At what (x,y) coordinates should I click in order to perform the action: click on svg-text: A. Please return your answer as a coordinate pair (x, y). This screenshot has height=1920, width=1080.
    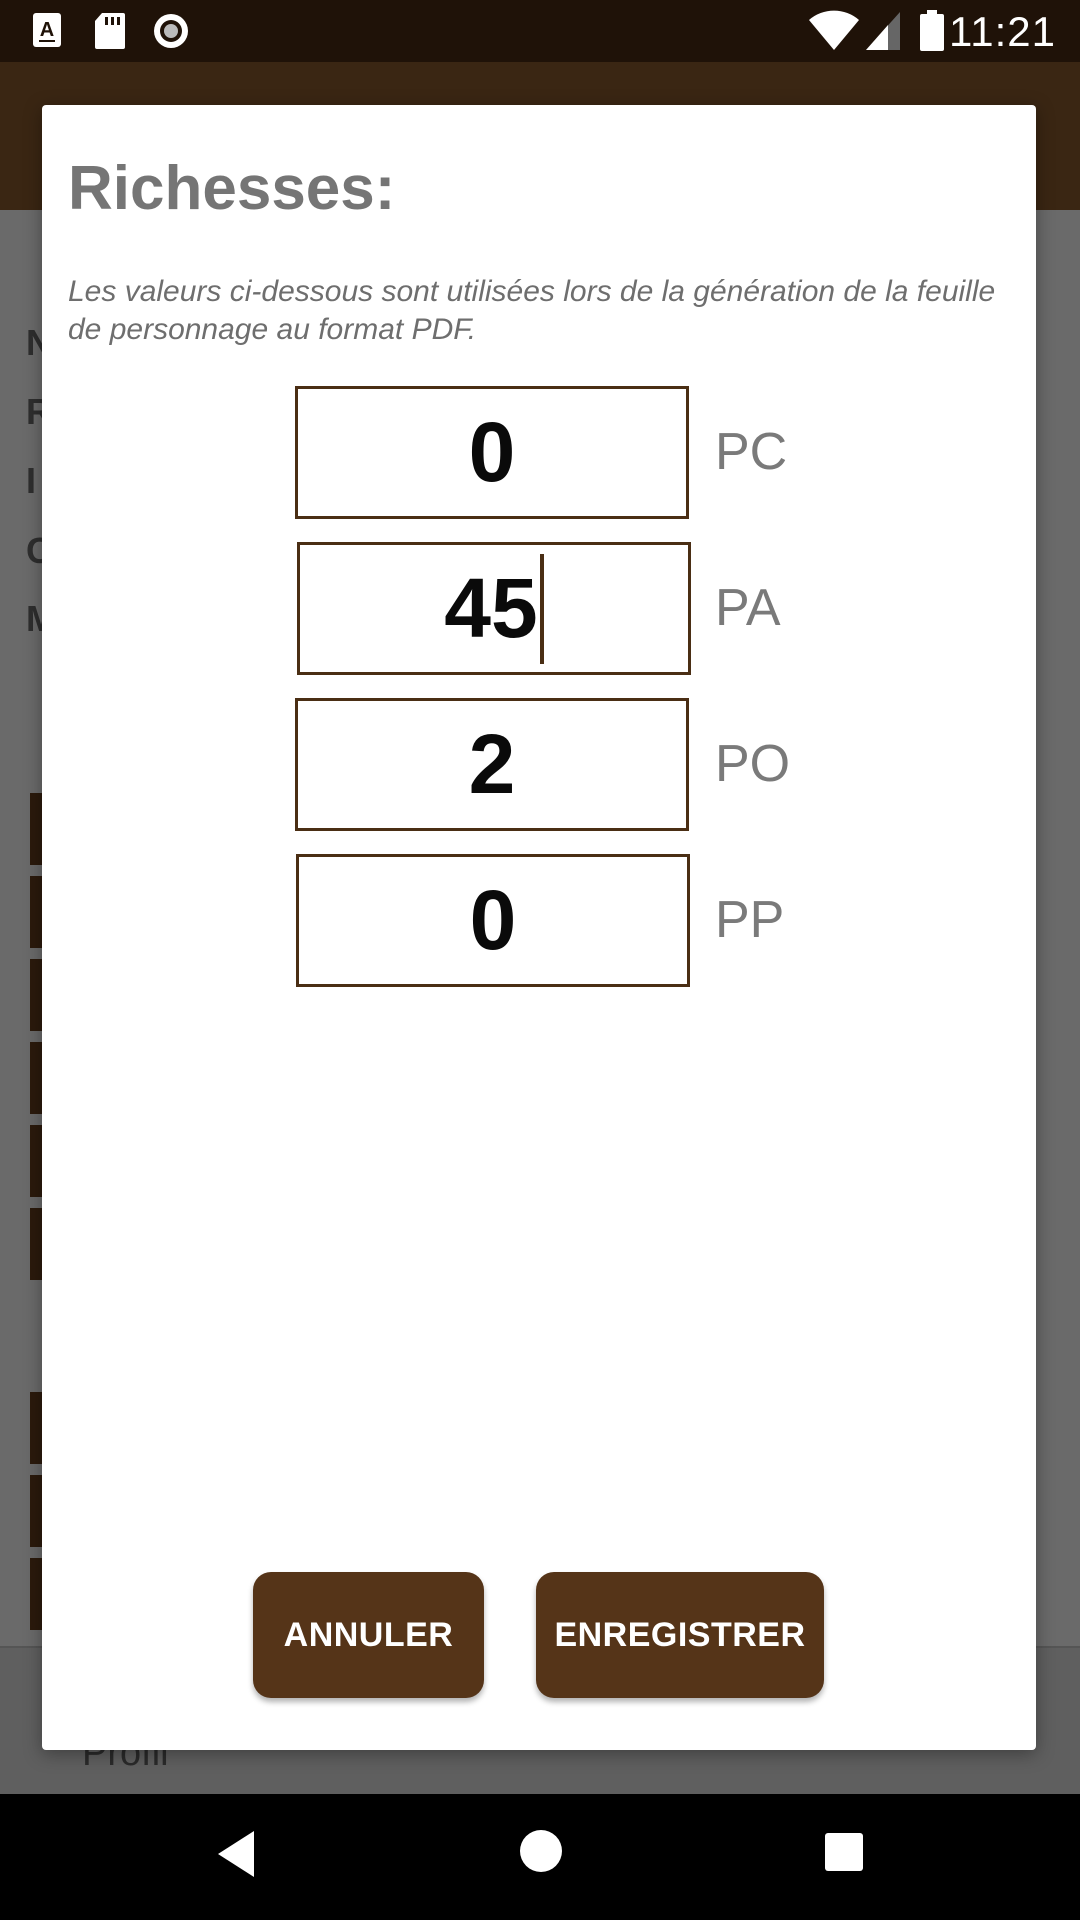
    Looking at the image, I should click on (47, 30).